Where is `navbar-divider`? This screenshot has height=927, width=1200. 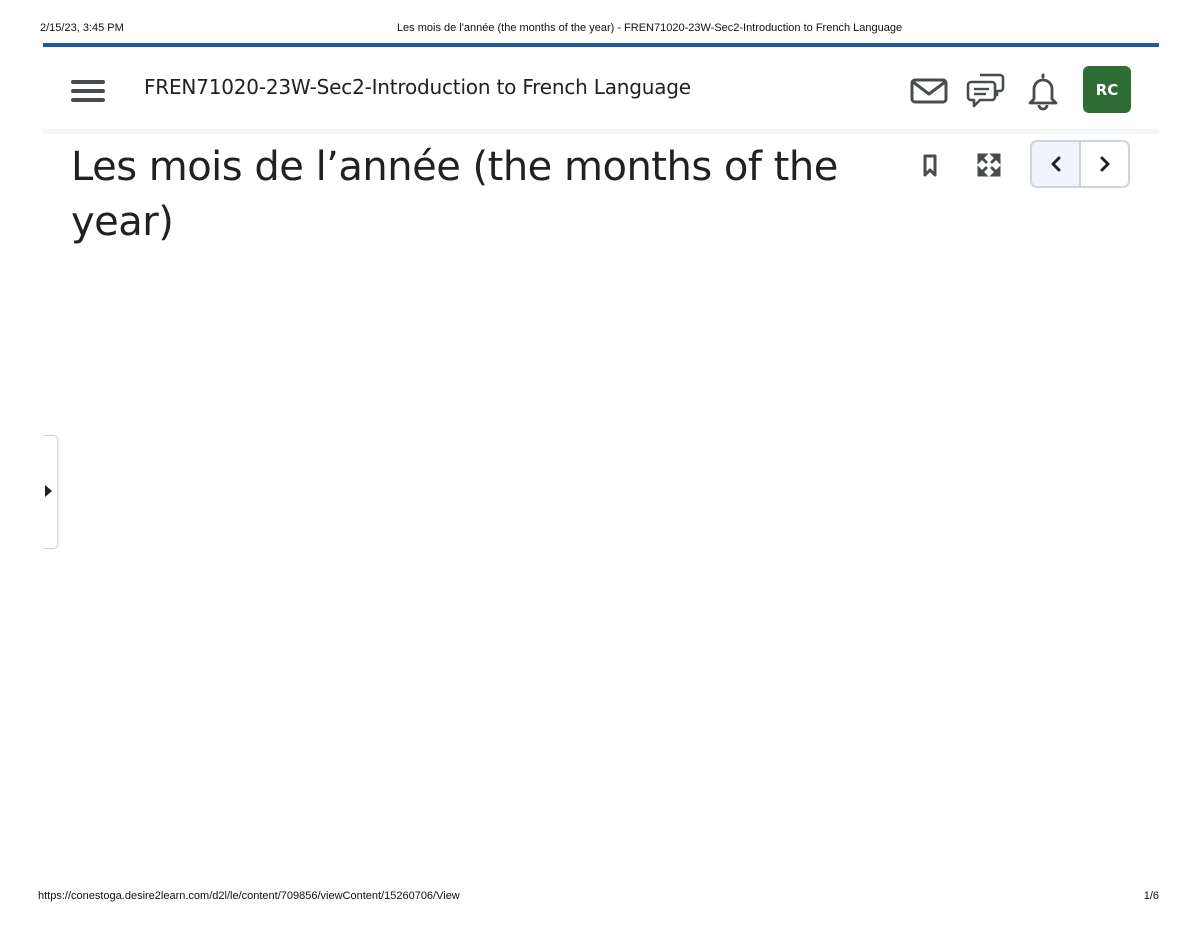
navbar-divider is located at coordinates (601, 131).